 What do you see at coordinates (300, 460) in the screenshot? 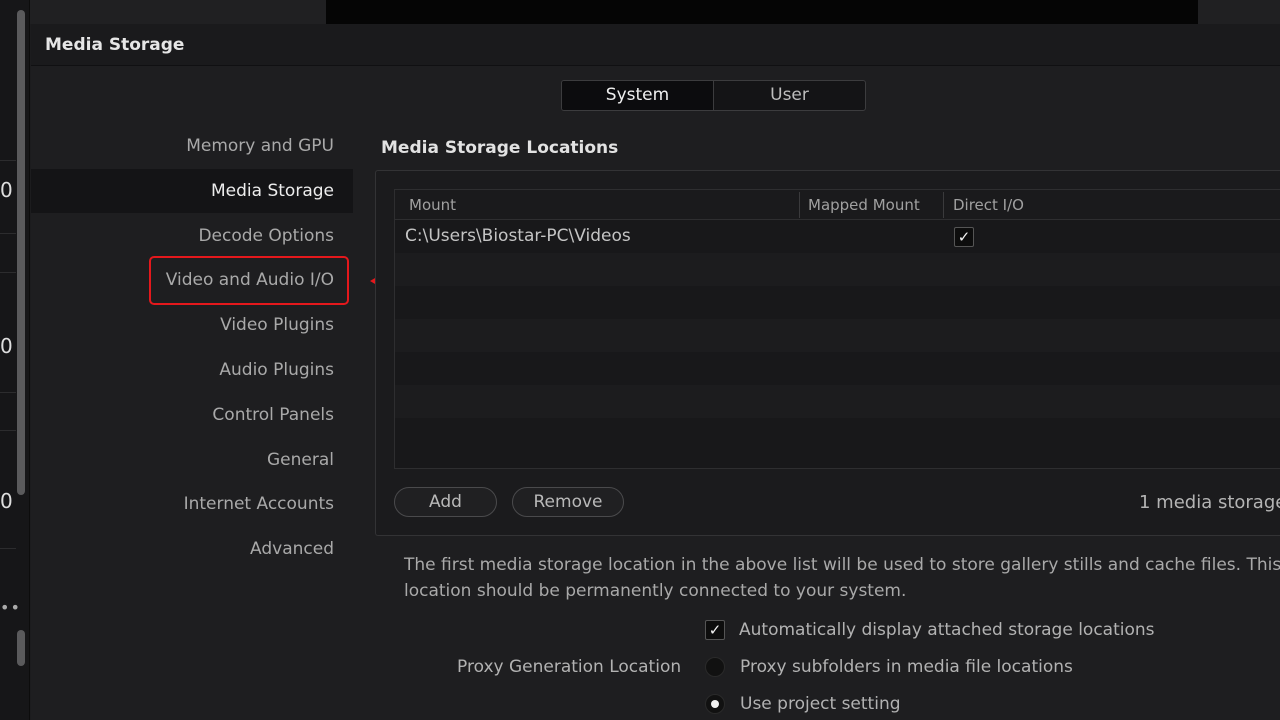
I see `nav-item-general: General` at bounding box center [300, 460].